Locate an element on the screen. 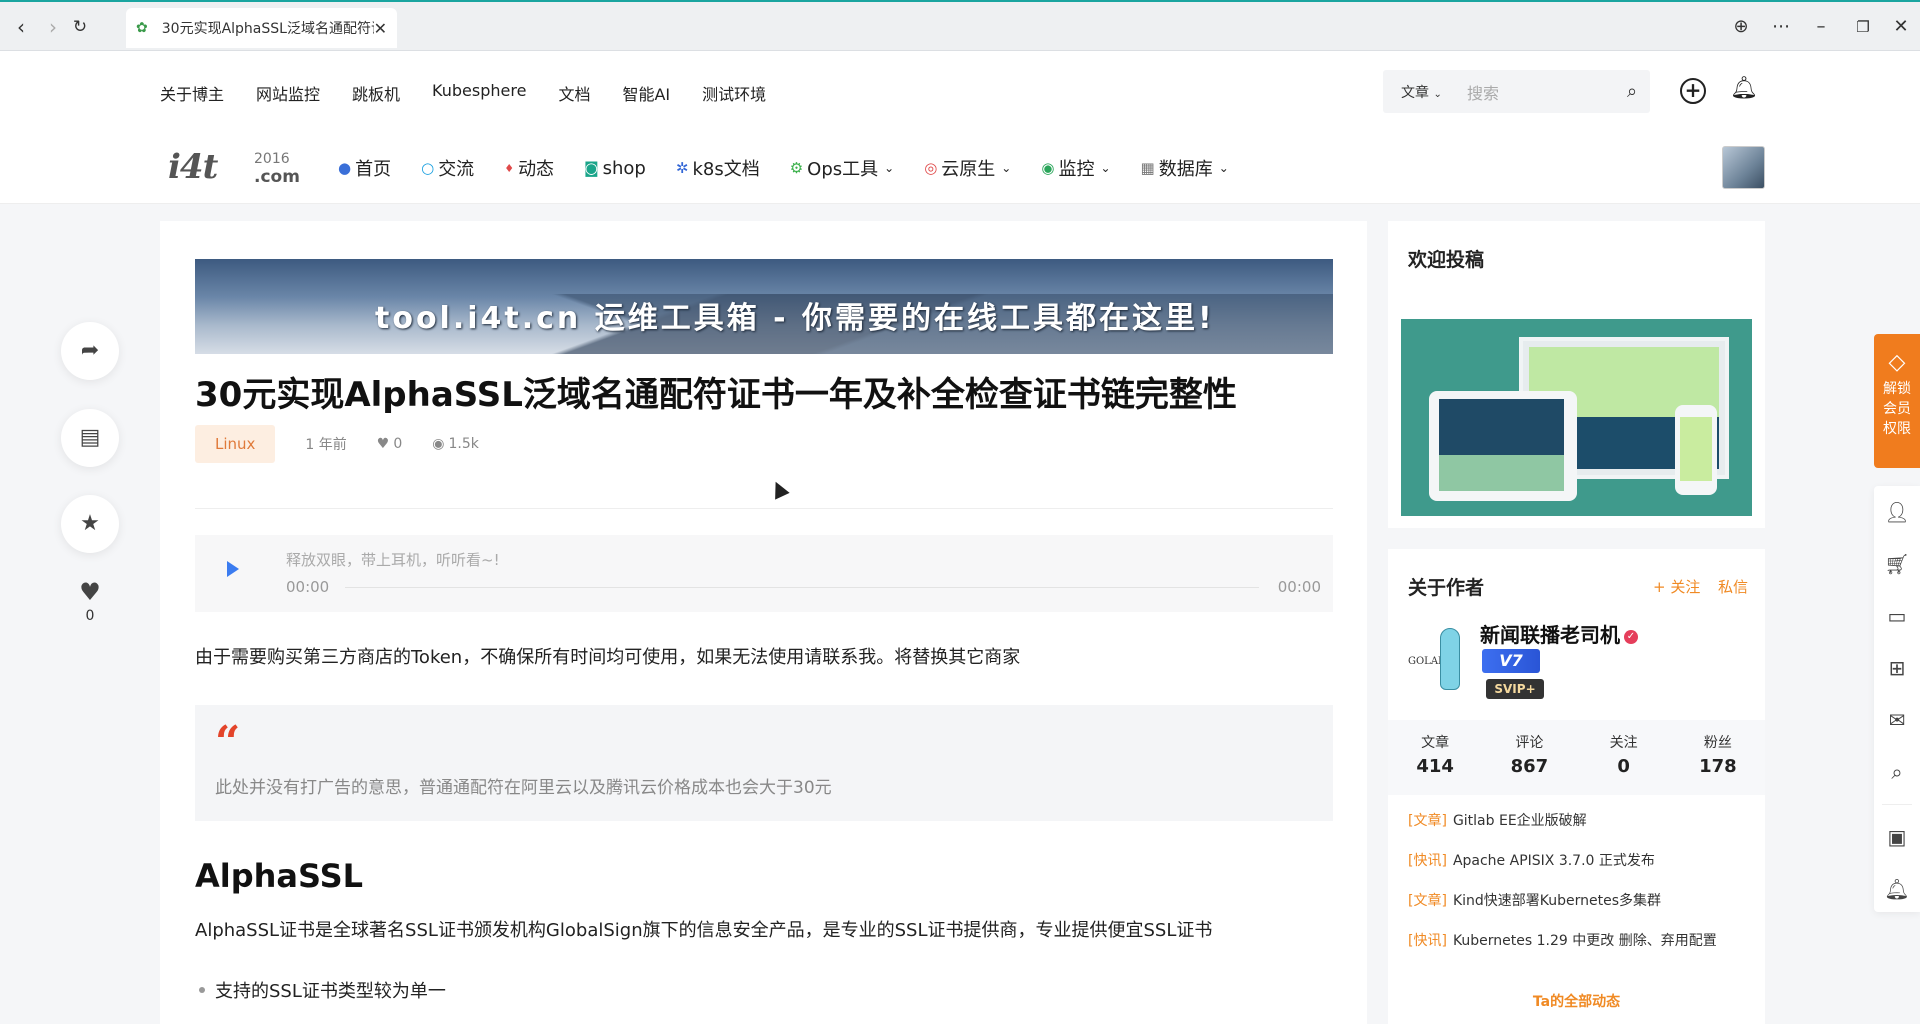 Image resolution: width=1920 pixels, height=1024 pixels. nav-feed: ♦ 动态 is located at coordinates (529, 168).